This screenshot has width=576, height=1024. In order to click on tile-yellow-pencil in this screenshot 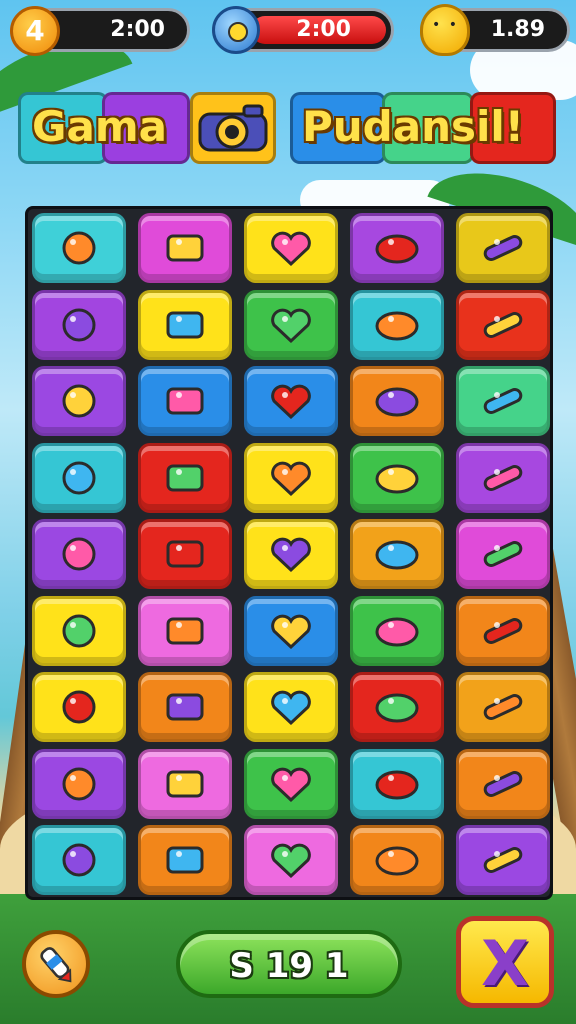, I will do `click(503, 707)`.